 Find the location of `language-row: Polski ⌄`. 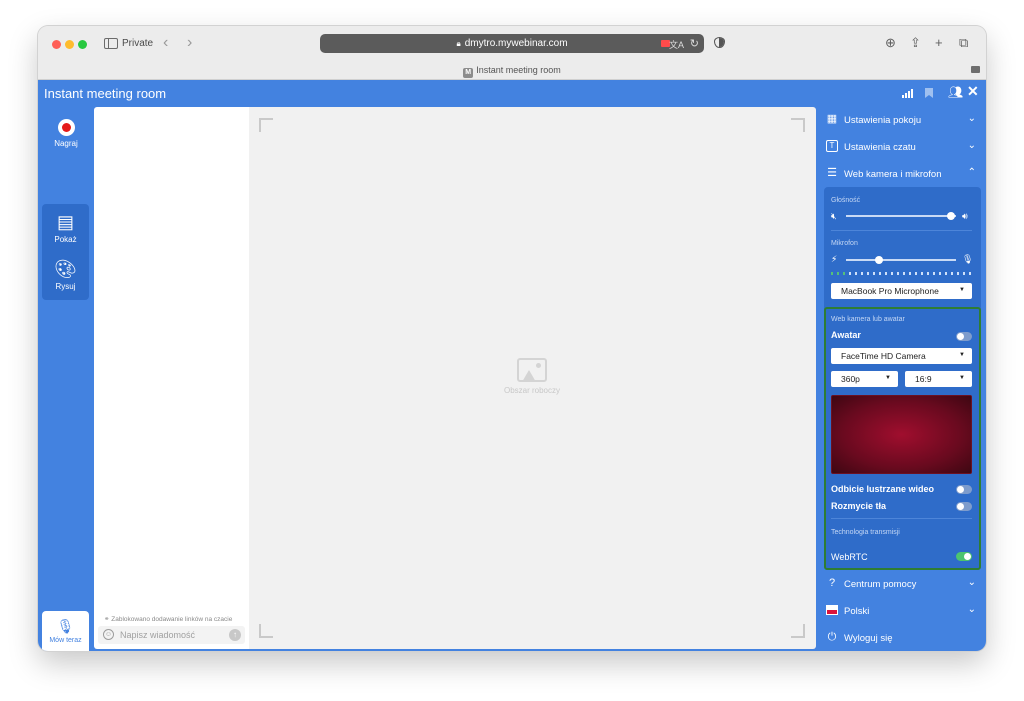

language-row: Polski ⌄ is located at coordinates (902, 611).